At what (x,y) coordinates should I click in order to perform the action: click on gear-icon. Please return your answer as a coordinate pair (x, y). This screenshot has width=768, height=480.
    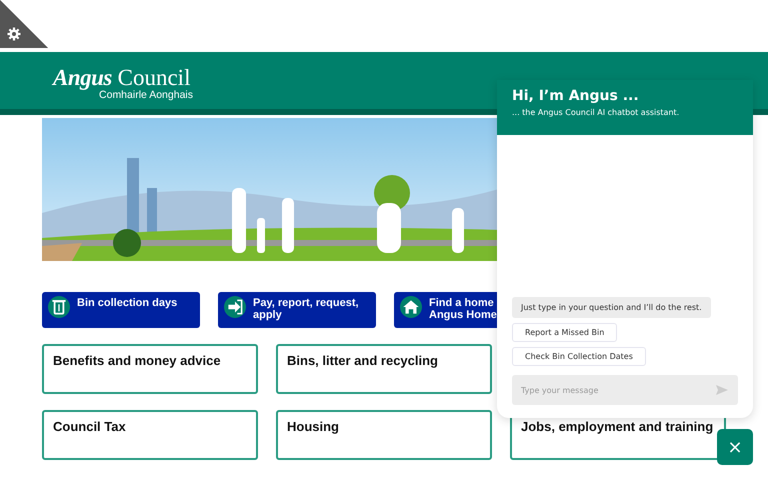
    Looking at the image, I should click on (14, 34).